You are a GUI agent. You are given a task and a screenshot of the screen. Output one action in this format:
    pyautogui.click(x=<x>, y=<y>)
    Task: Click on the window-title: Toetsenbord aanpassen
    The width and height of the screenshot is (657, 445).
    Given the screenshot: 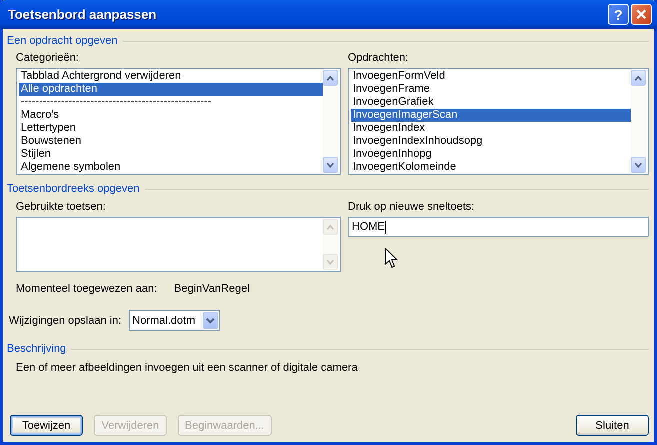 What is the action you would take?
    pyautogui.click(x=83, y=14)
    